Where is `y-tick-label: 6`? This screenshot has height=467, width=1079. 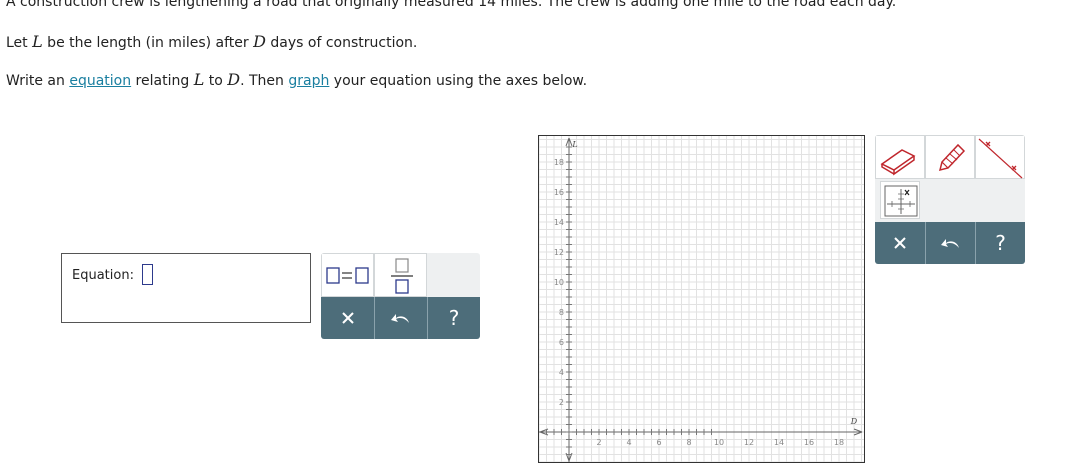 y-tick-label: 6 is located at coordinates (561, 342).